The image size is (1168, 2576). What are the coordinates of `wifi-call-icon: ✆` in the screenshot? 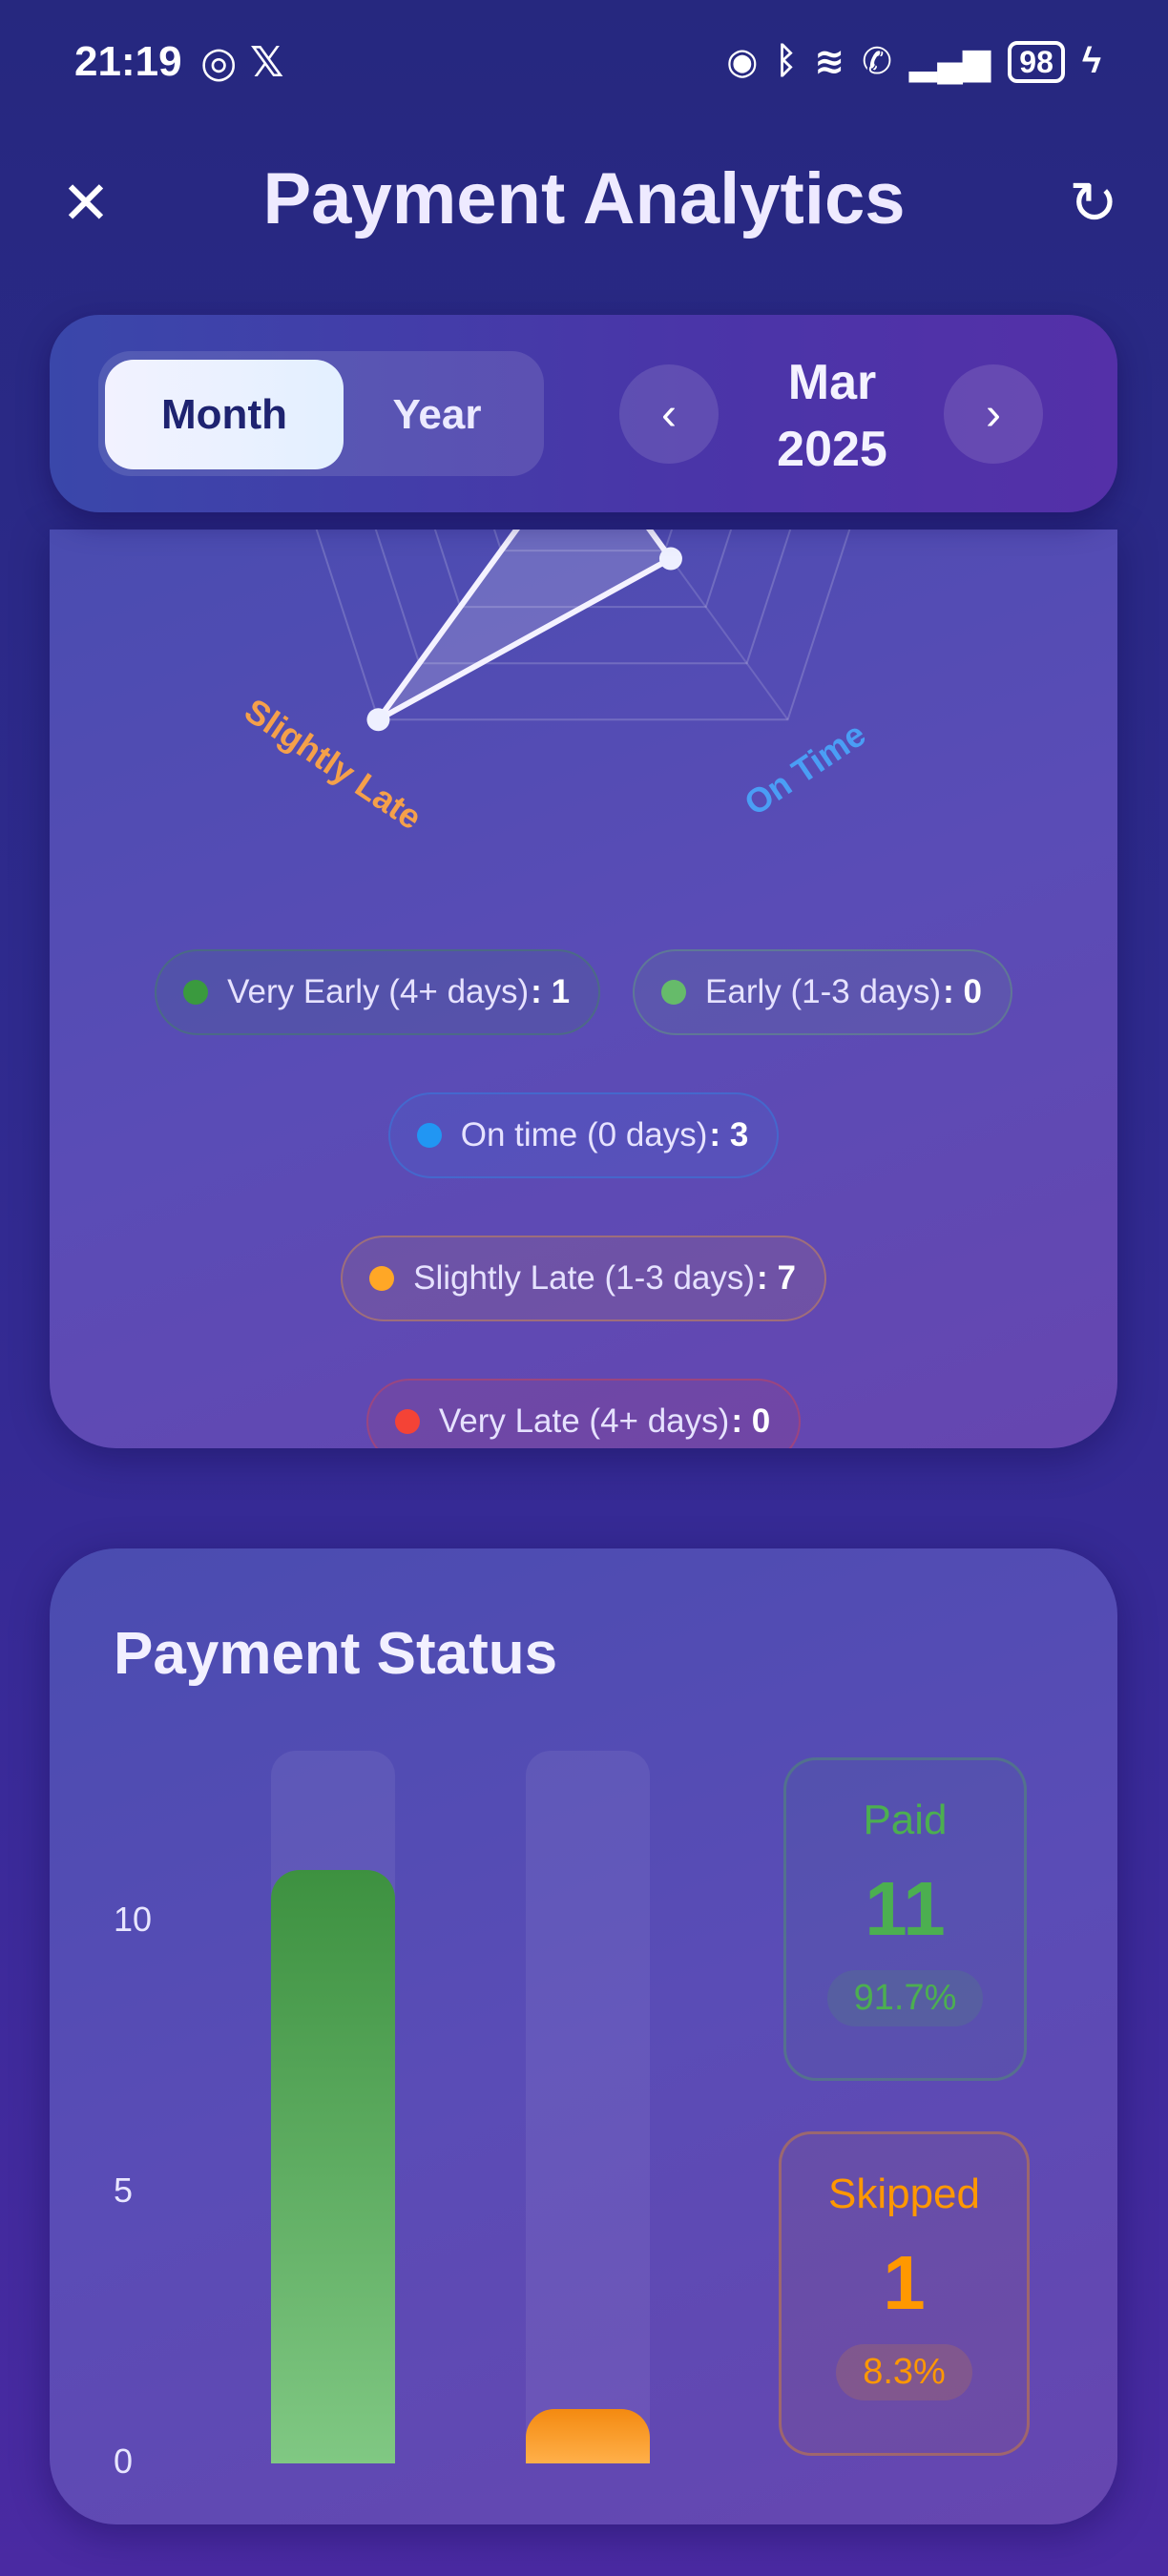 It's located at (877, 62).